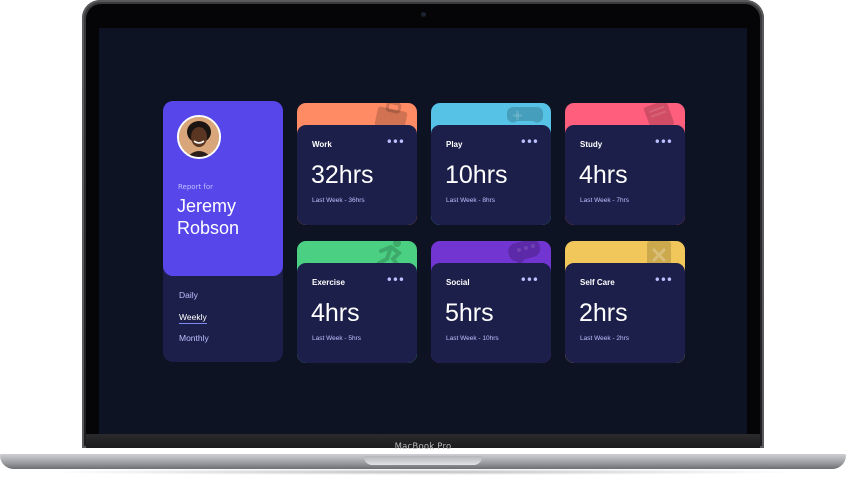  I want to click on period-daily: Daily, so click(194, 301).